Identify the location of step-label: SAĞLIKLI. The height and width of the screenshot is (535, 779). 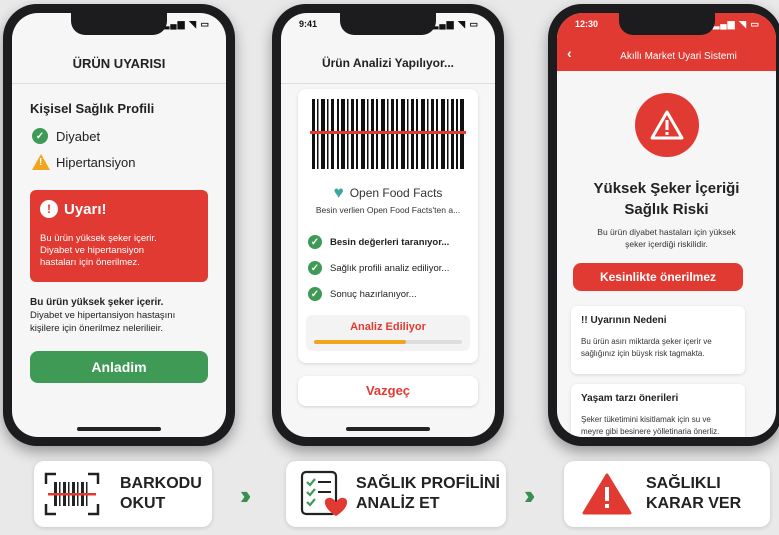
(683, 483).